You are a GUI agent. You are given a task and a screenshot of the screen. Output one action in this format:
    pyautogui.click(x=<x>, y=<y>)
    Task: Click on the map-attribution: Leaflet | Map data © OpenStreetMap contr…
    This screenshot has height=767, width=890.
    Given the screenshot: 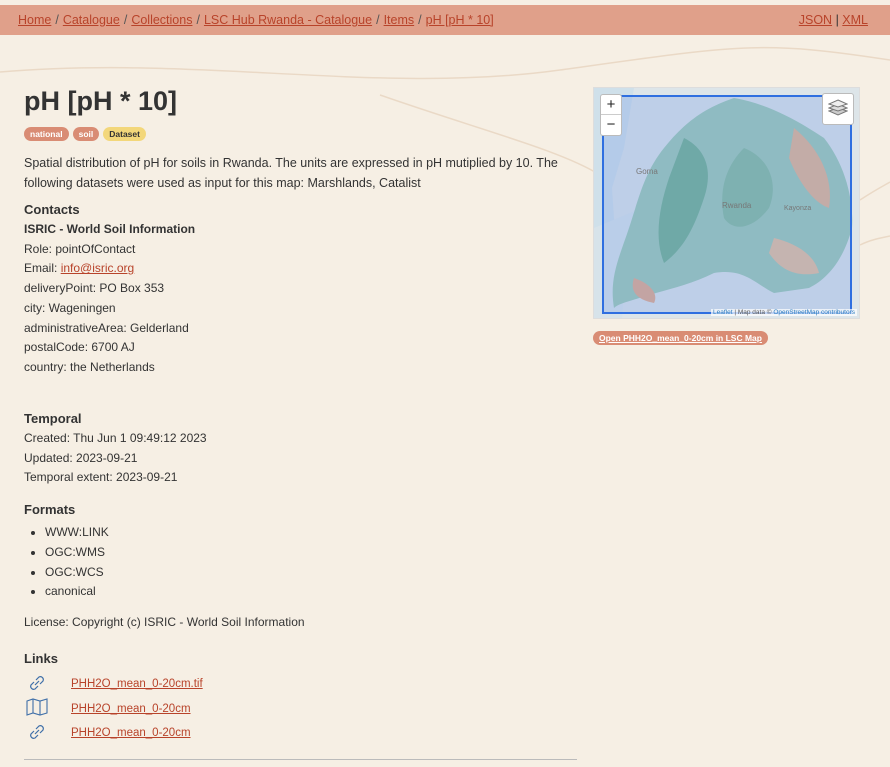 What is the action you would take?
    pyautogui.click(x=784, y=312)
    